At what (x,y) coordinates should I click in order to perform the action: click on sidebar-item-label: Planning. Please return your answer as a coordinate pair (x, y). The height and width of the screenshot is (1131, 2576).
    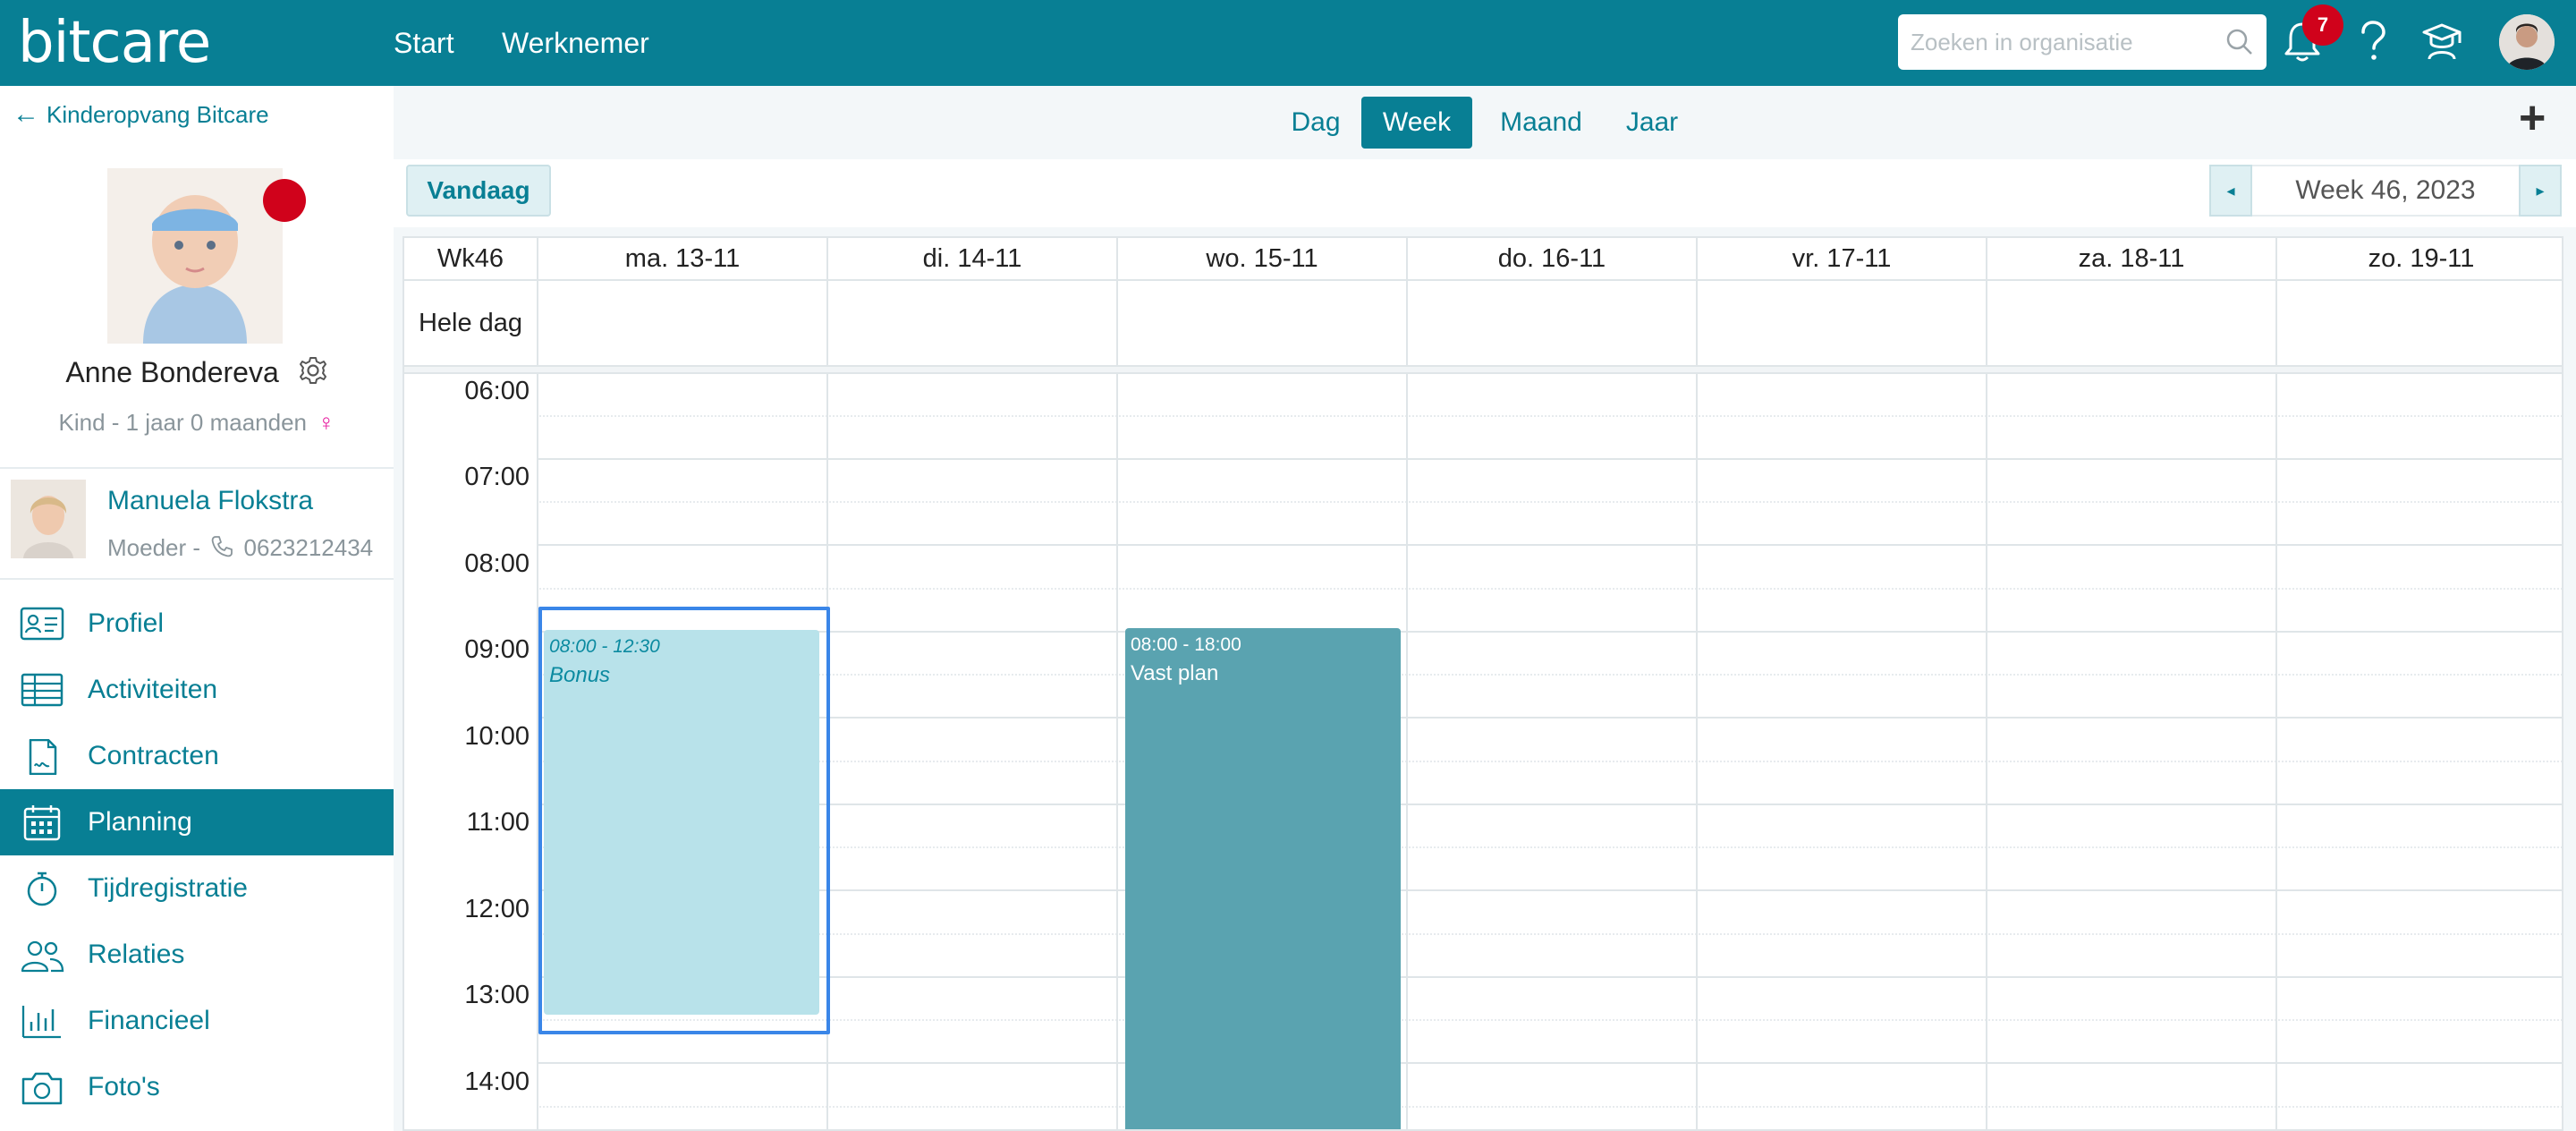
    Looking at the image, I should click on (140, 822).